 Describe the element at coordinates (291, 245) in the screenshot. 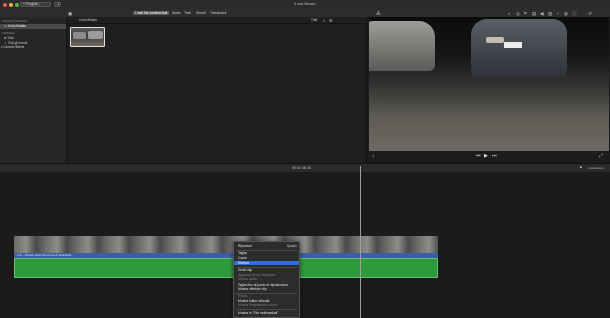

I see `menu-item-shortcut: Spazio` at that location.